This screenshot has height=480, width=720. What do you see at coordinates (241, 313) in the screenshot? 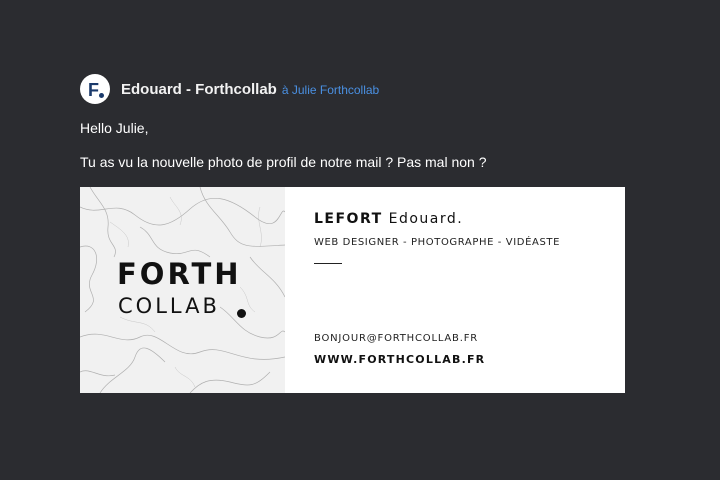
I see `logo-dot` at bounding box center [241, 313].